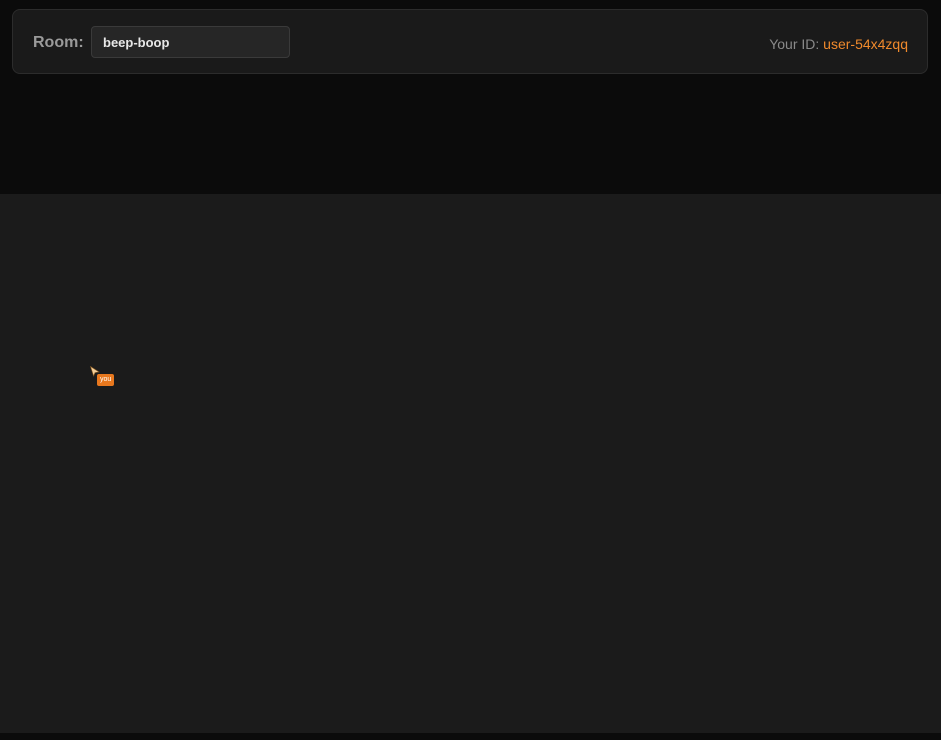 This screenshot has width=941, height=740. I want to click on room-input, so click(190, 42).